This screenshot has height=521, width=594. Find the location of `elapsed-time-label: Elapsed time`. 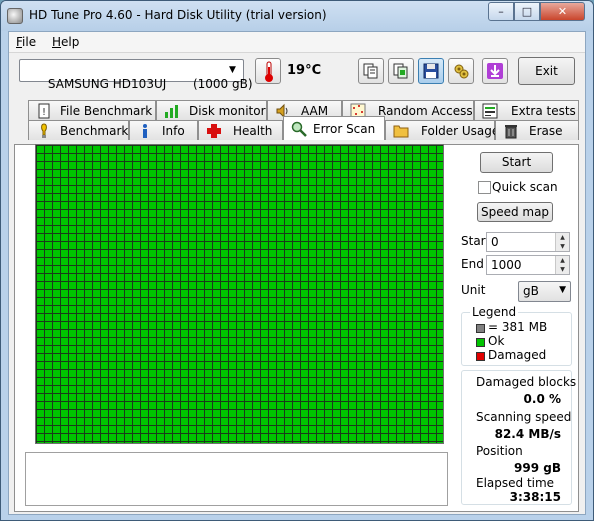

elapsed-time-label: Elapsed time is located at coordinates (515, 483).